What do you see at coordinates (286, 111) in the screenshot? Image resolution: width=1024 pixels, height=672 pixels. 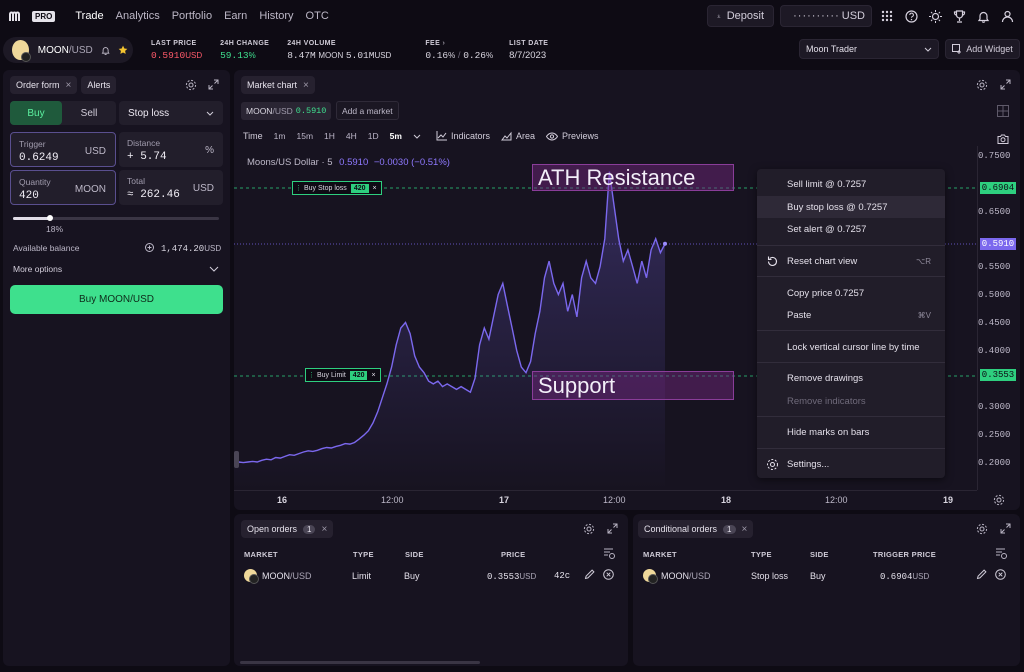 I see `chart-pair-chip: MOON/USD 0.5910` at bounding box center [286, 111].